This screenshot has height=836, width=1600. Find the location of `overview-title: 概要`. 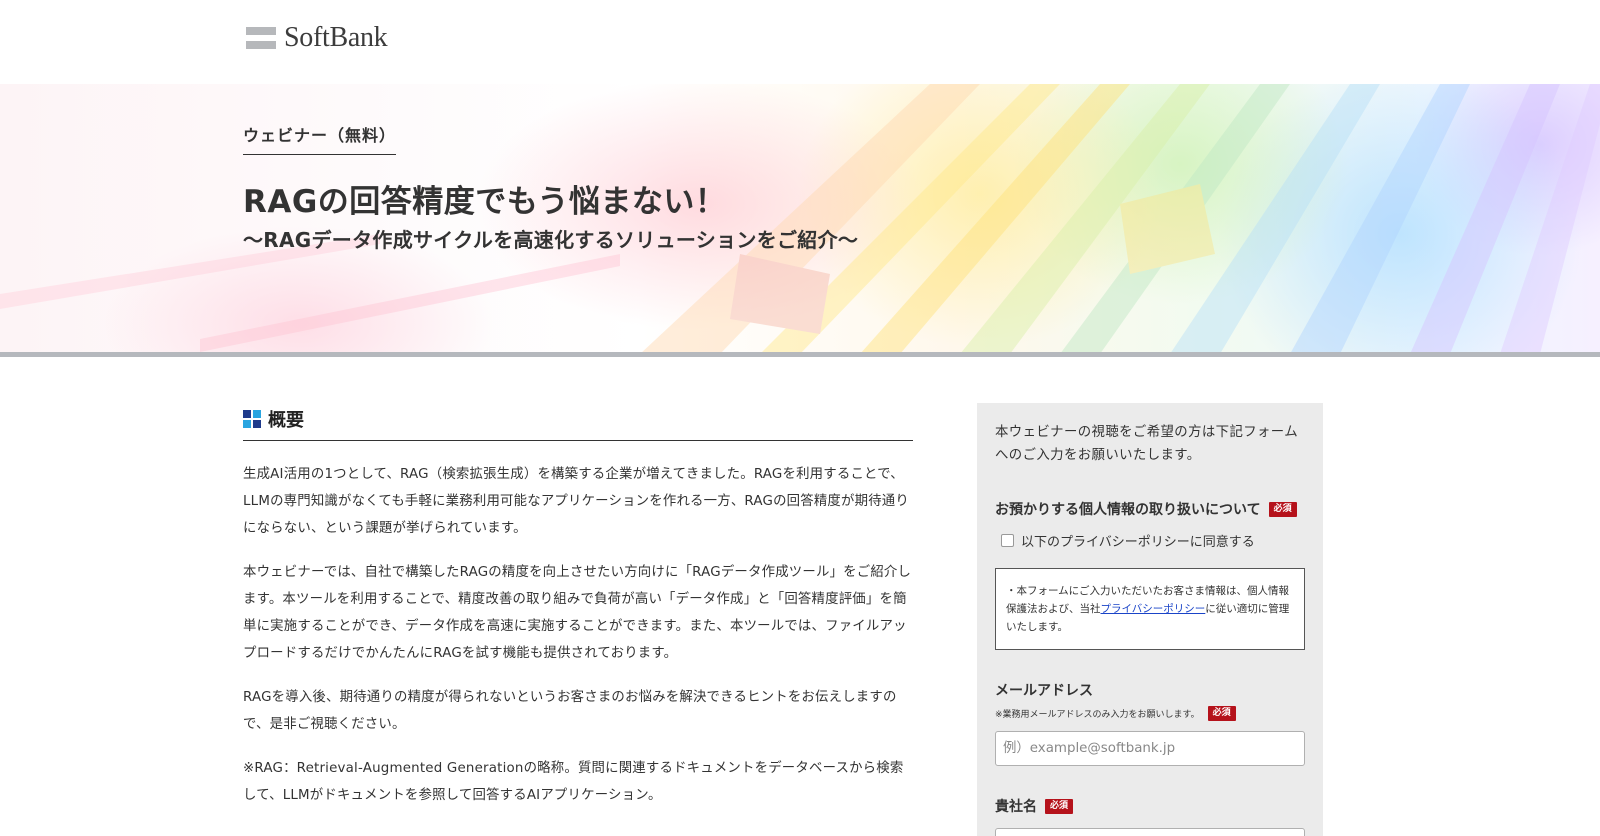

overview-title: 概要 is located at coordinates (286, 420).